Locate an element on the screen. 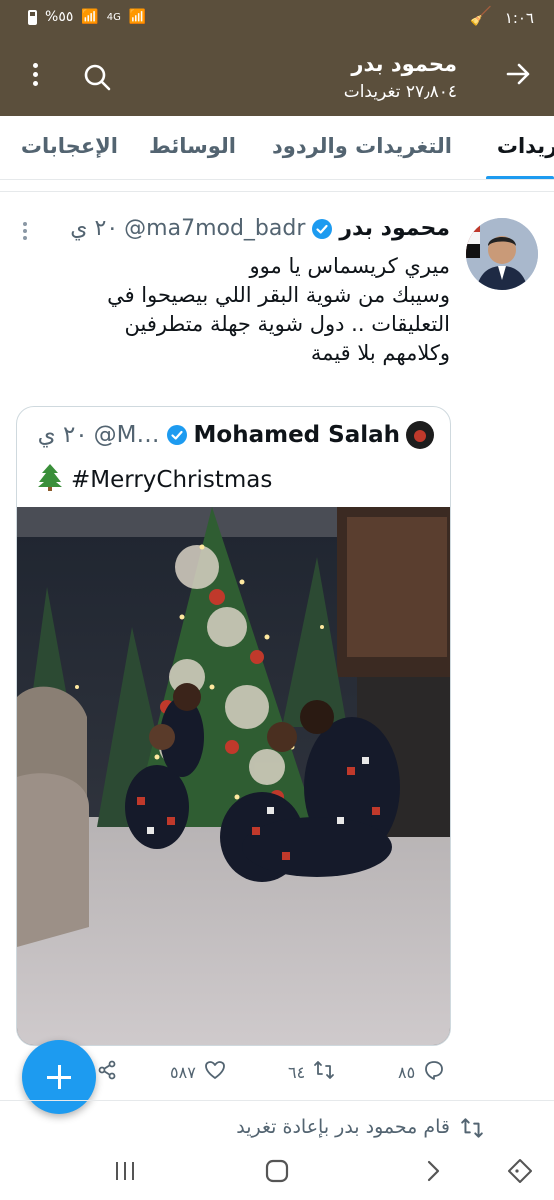 The height and width of the screenshot is (1200, 554). status-time: ١:٠٦ is located at coordinates (519, 18).